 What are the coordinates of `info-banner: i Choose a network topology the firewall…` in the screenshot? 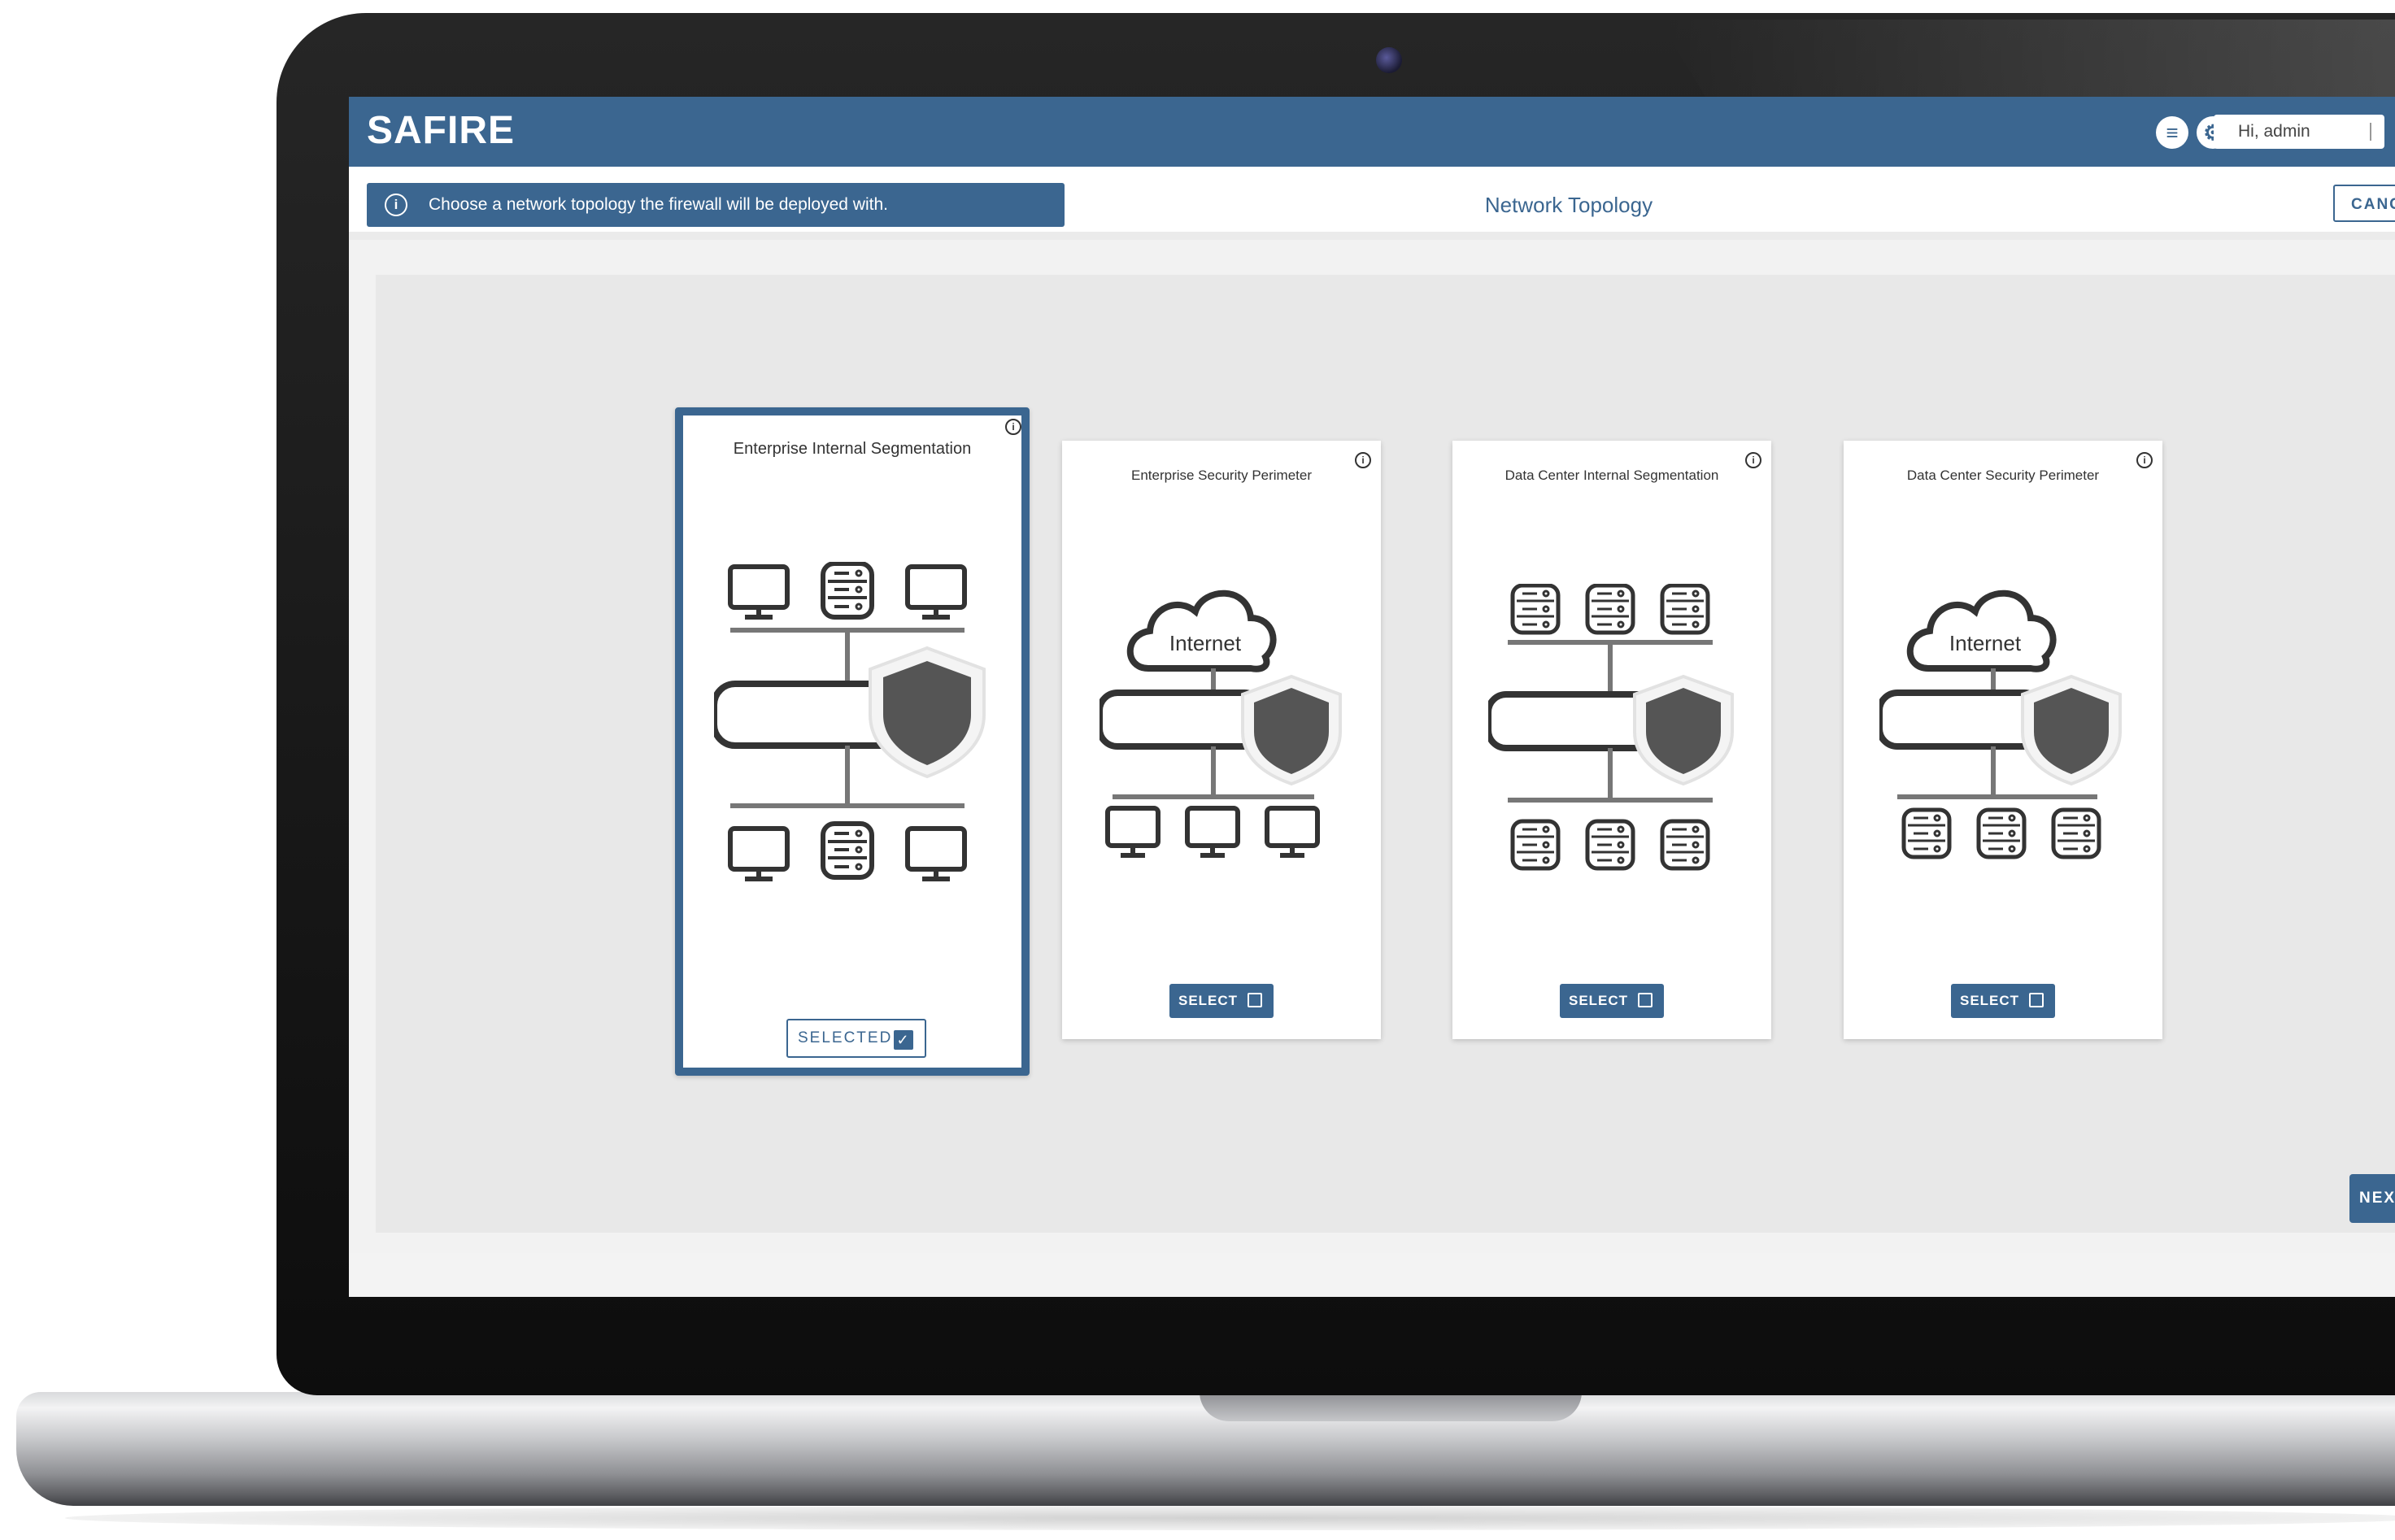 It's located at (716, 205).